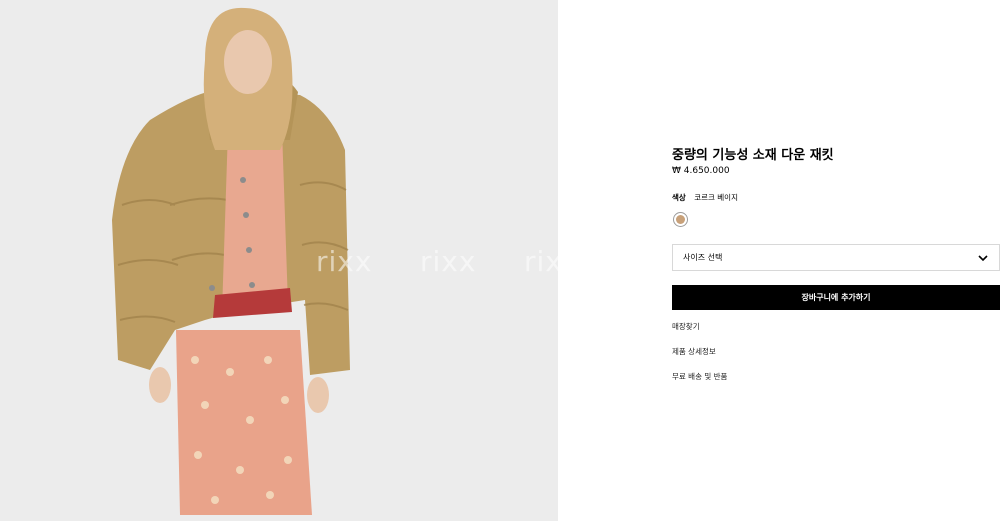 This screenshot has height=521, width=1000. What do you see at coordinates (983, 257) in the screenshot?
I see `chevron-down-icon` at bounding box center [983, 257].